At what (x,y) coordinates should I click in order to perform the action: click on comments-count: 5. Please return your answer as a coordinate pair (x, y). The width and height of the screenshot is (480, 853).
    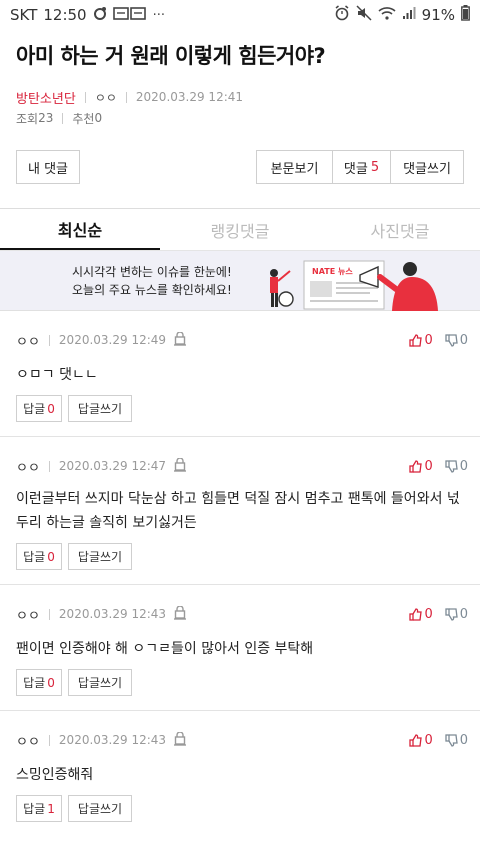
    Looking at the image, I should click on (375, 167).